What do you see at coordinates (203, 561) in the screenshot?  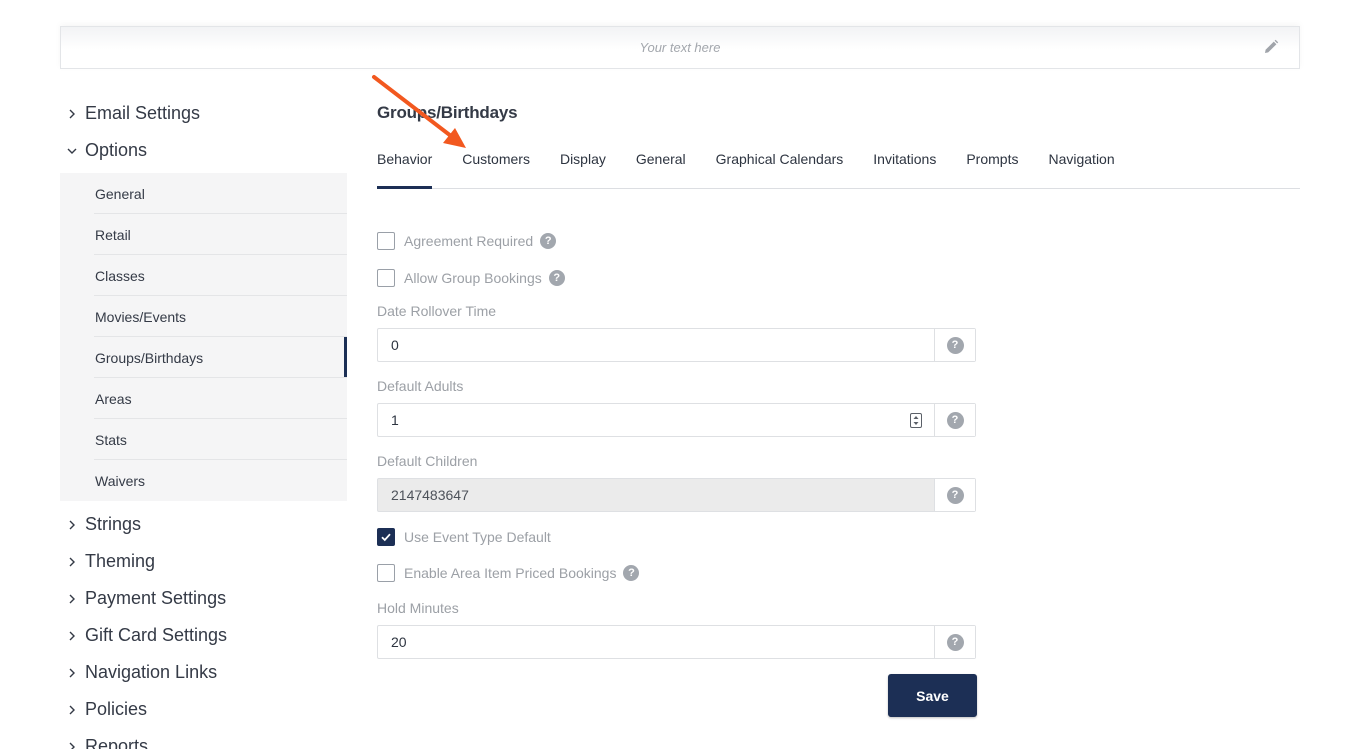 I see `sidebar-section-theming: Theming` at bounding box center [203, 561].